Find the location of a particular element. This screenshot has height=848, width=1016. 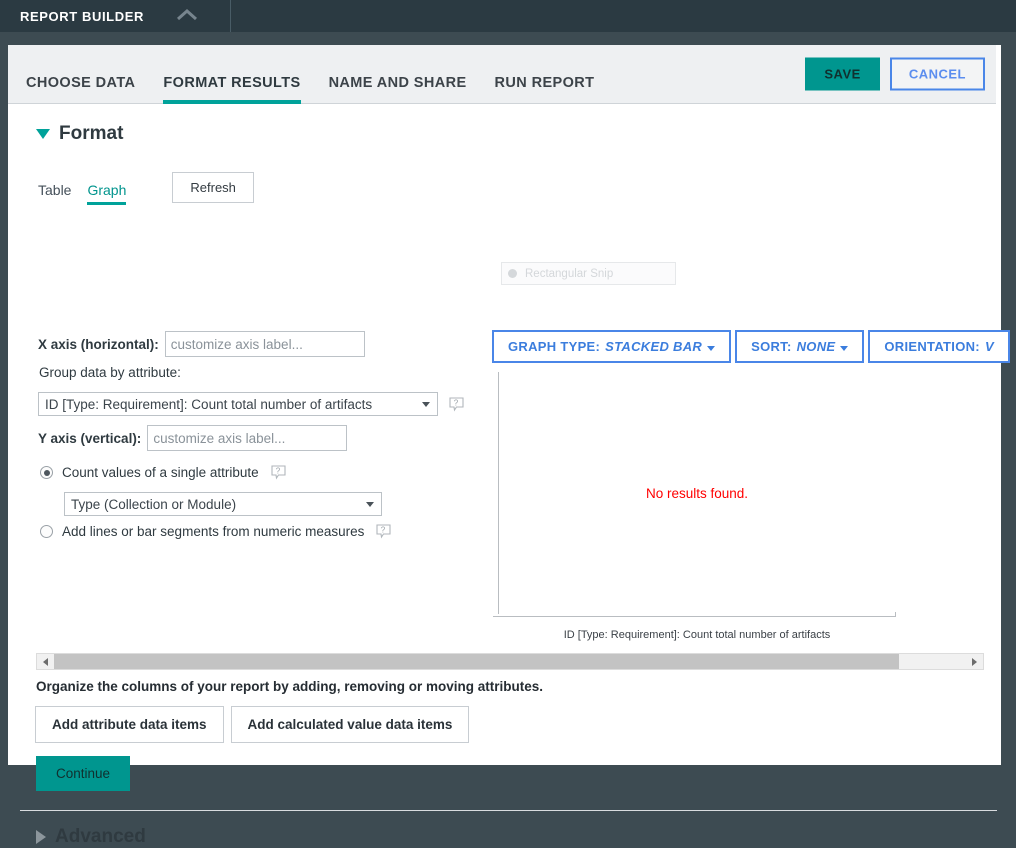

graph-orientation-button: ORIENTATION: V is located at coordinates (939, 346).